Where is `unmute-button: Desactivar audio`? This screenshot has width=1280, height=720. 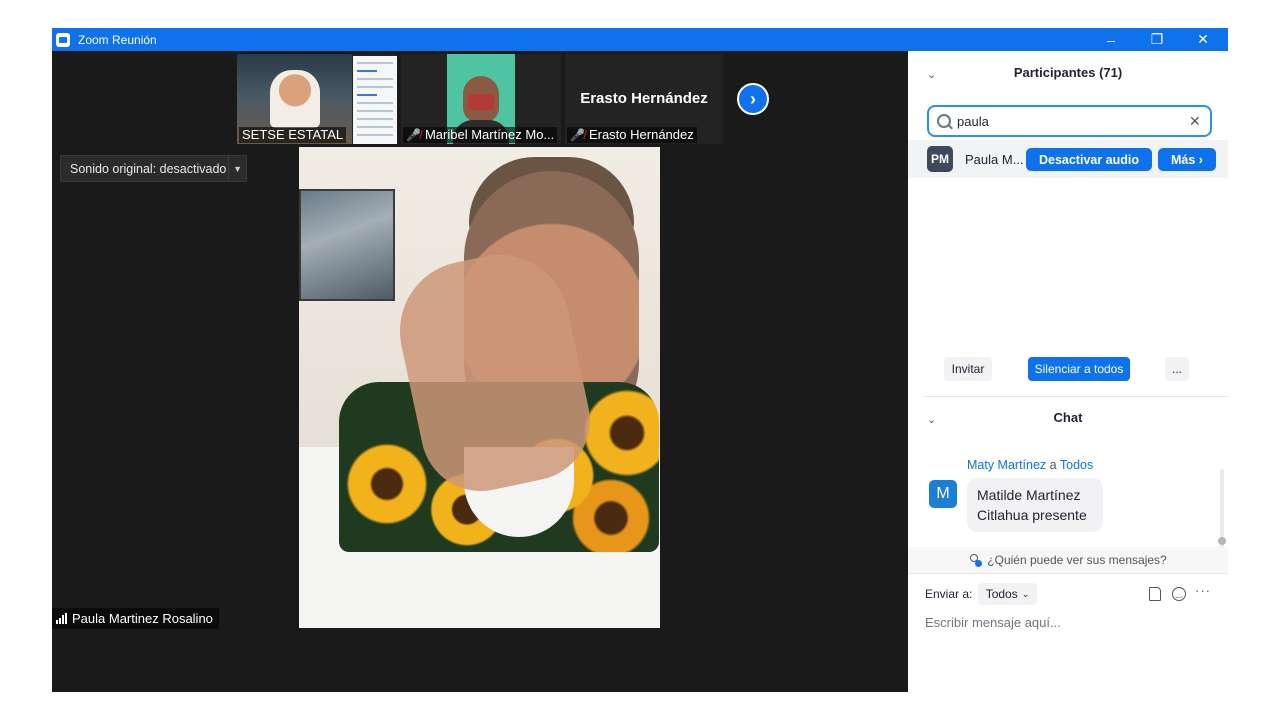
unmute-button: Desactivar audio is located at coordinates (1089, 159).